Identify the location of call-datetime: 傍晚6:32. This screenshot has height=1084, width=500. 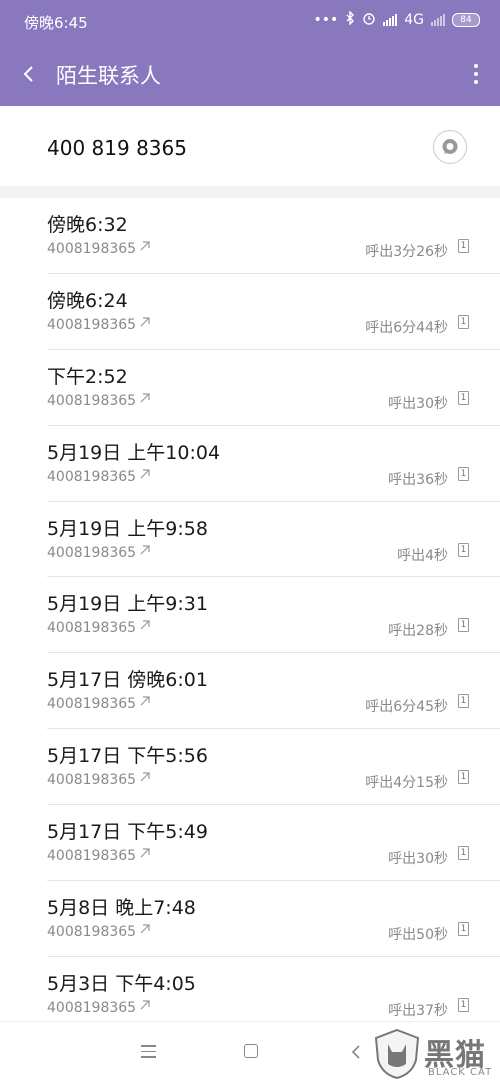
(87, 225).